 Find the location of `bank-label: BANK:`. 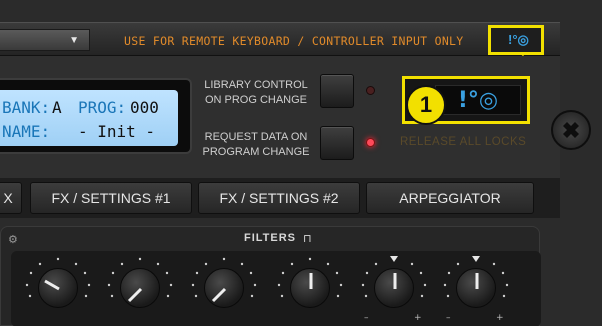

bank-label: BANK: is located at coordinates (26, 107).